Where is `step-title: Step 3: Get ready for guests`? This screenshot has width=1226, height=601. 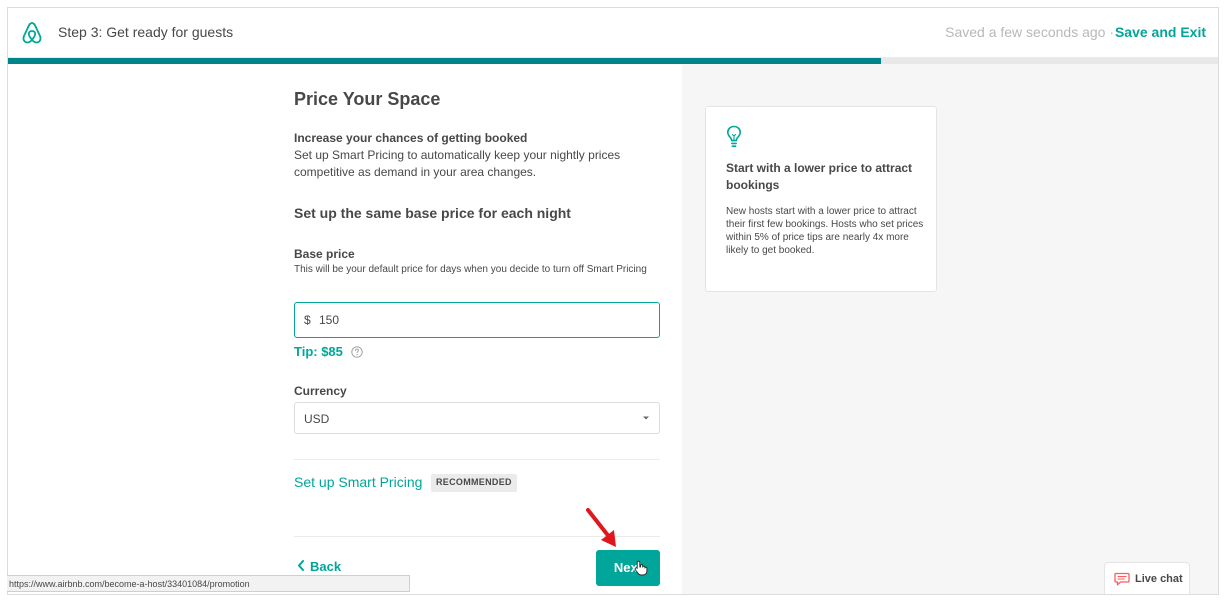 step-title: Step 3: Get ready for guests is located at coordinates (146, 32).